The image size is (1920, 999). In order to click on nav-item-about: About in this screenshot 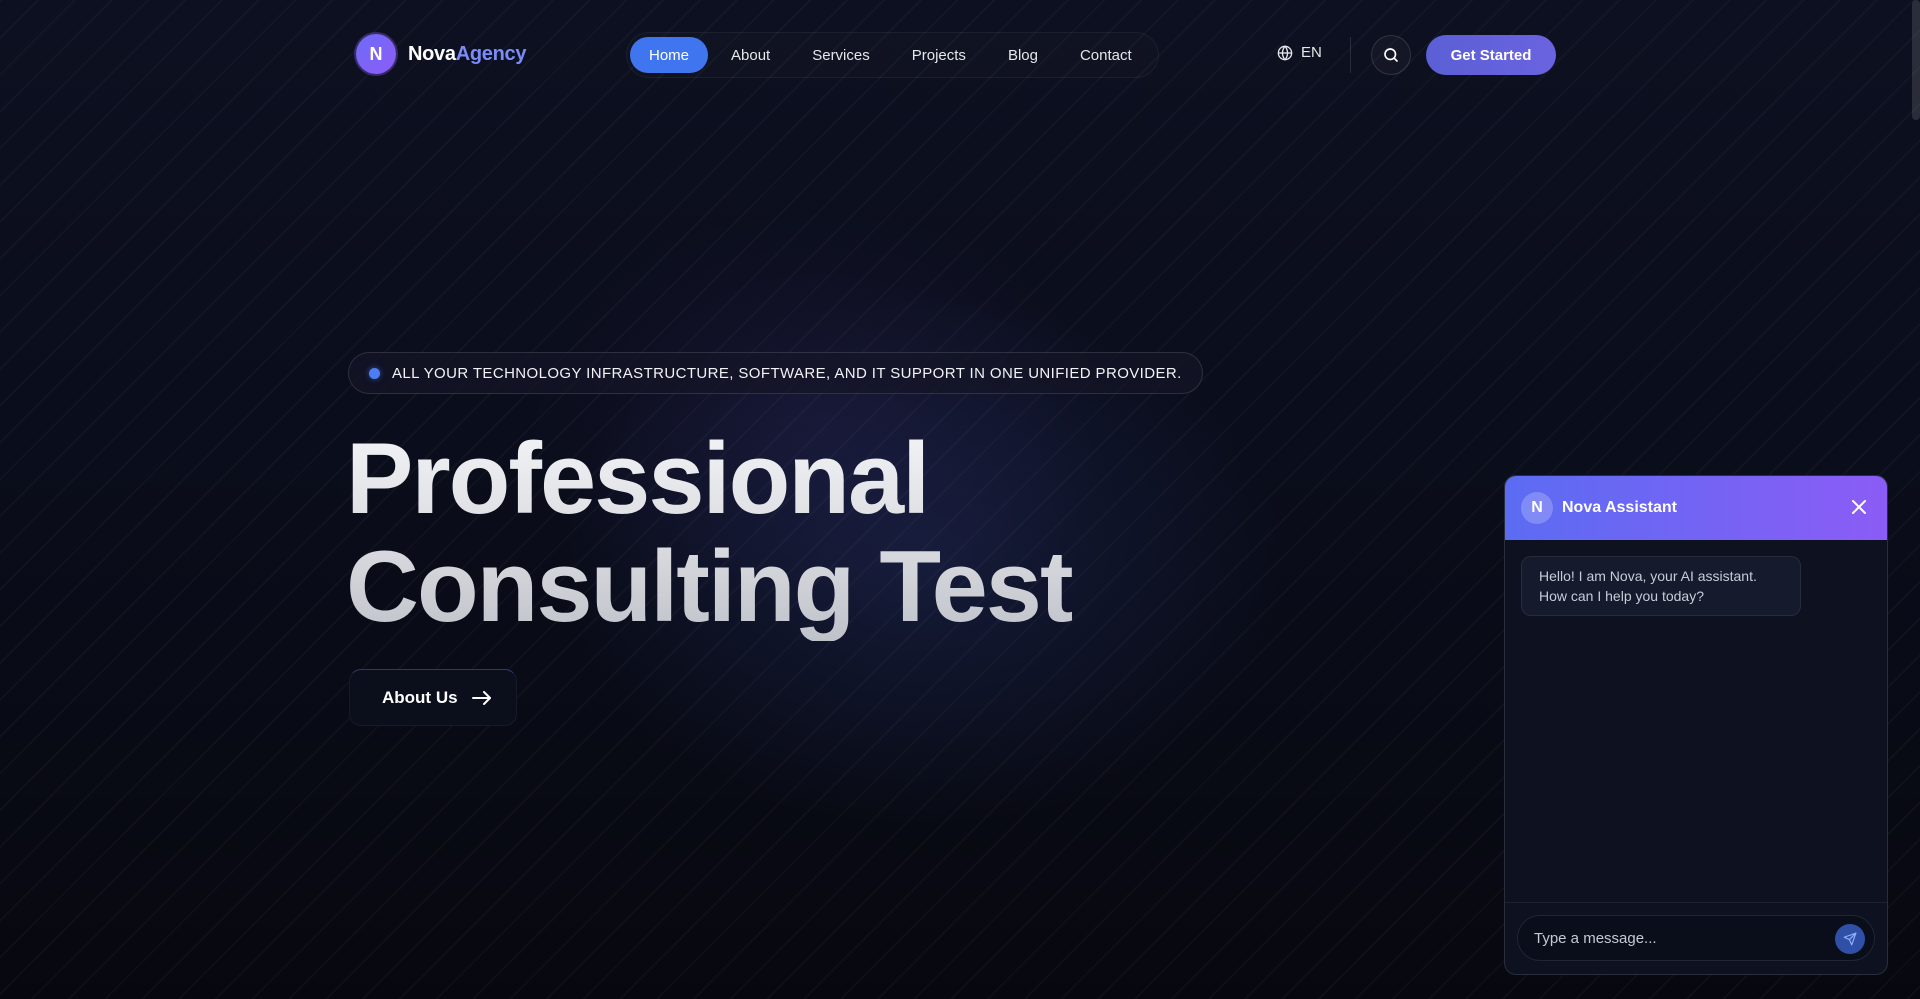, I will do `click(750, 55)`.